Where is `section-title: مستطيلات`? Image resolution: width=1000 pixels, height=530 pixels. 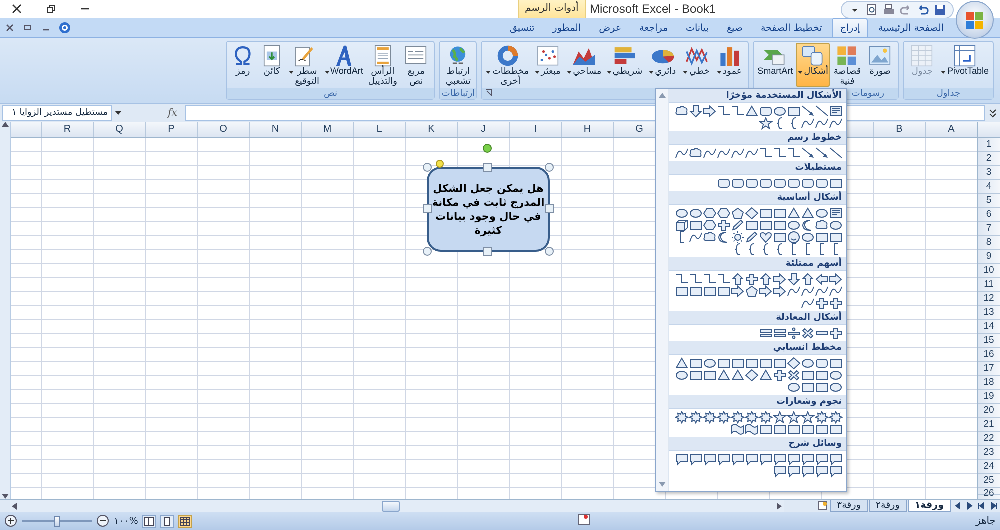 section-title: مستطيلات is located at coordinates (818, 167).